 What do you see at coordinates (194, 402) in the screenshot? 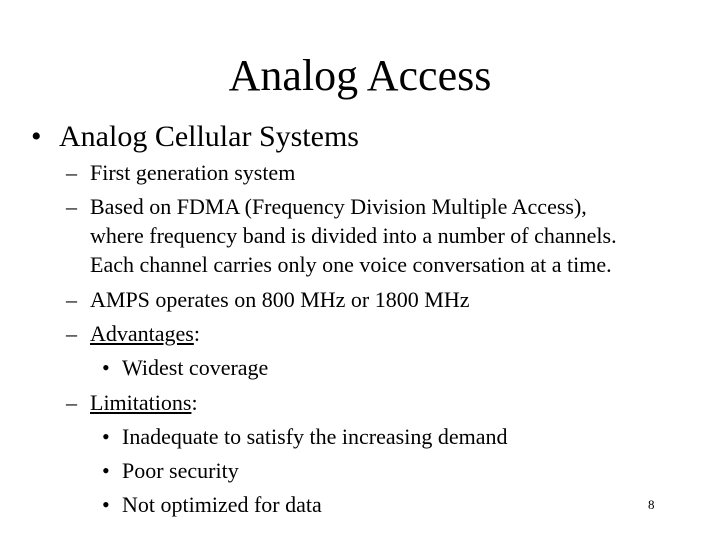
I see `limitations-colon: :` at bounding box center [194, 402].